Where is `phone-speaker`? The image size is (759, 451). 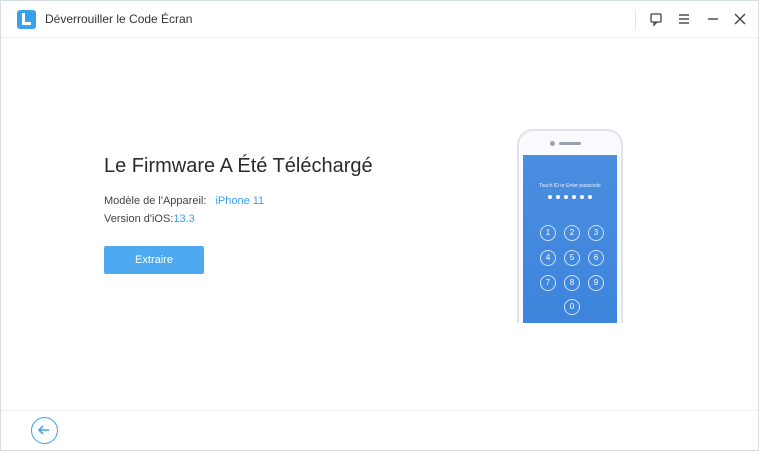 phone-speaker is located at coordinates (570, 143).